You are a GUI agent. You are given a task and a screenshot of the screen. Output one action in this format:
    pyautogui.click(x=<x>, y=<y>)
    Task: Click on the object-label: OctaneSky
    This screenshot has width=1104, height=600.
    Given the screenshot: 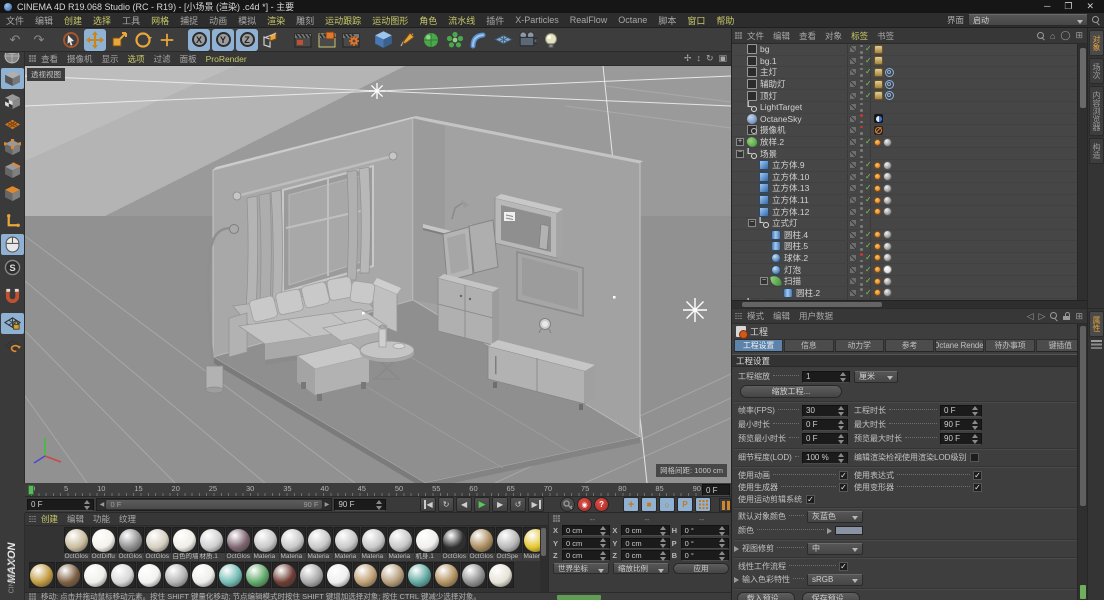 What is the action you would take?
    pyautogui.click(x=803, y=119)
    